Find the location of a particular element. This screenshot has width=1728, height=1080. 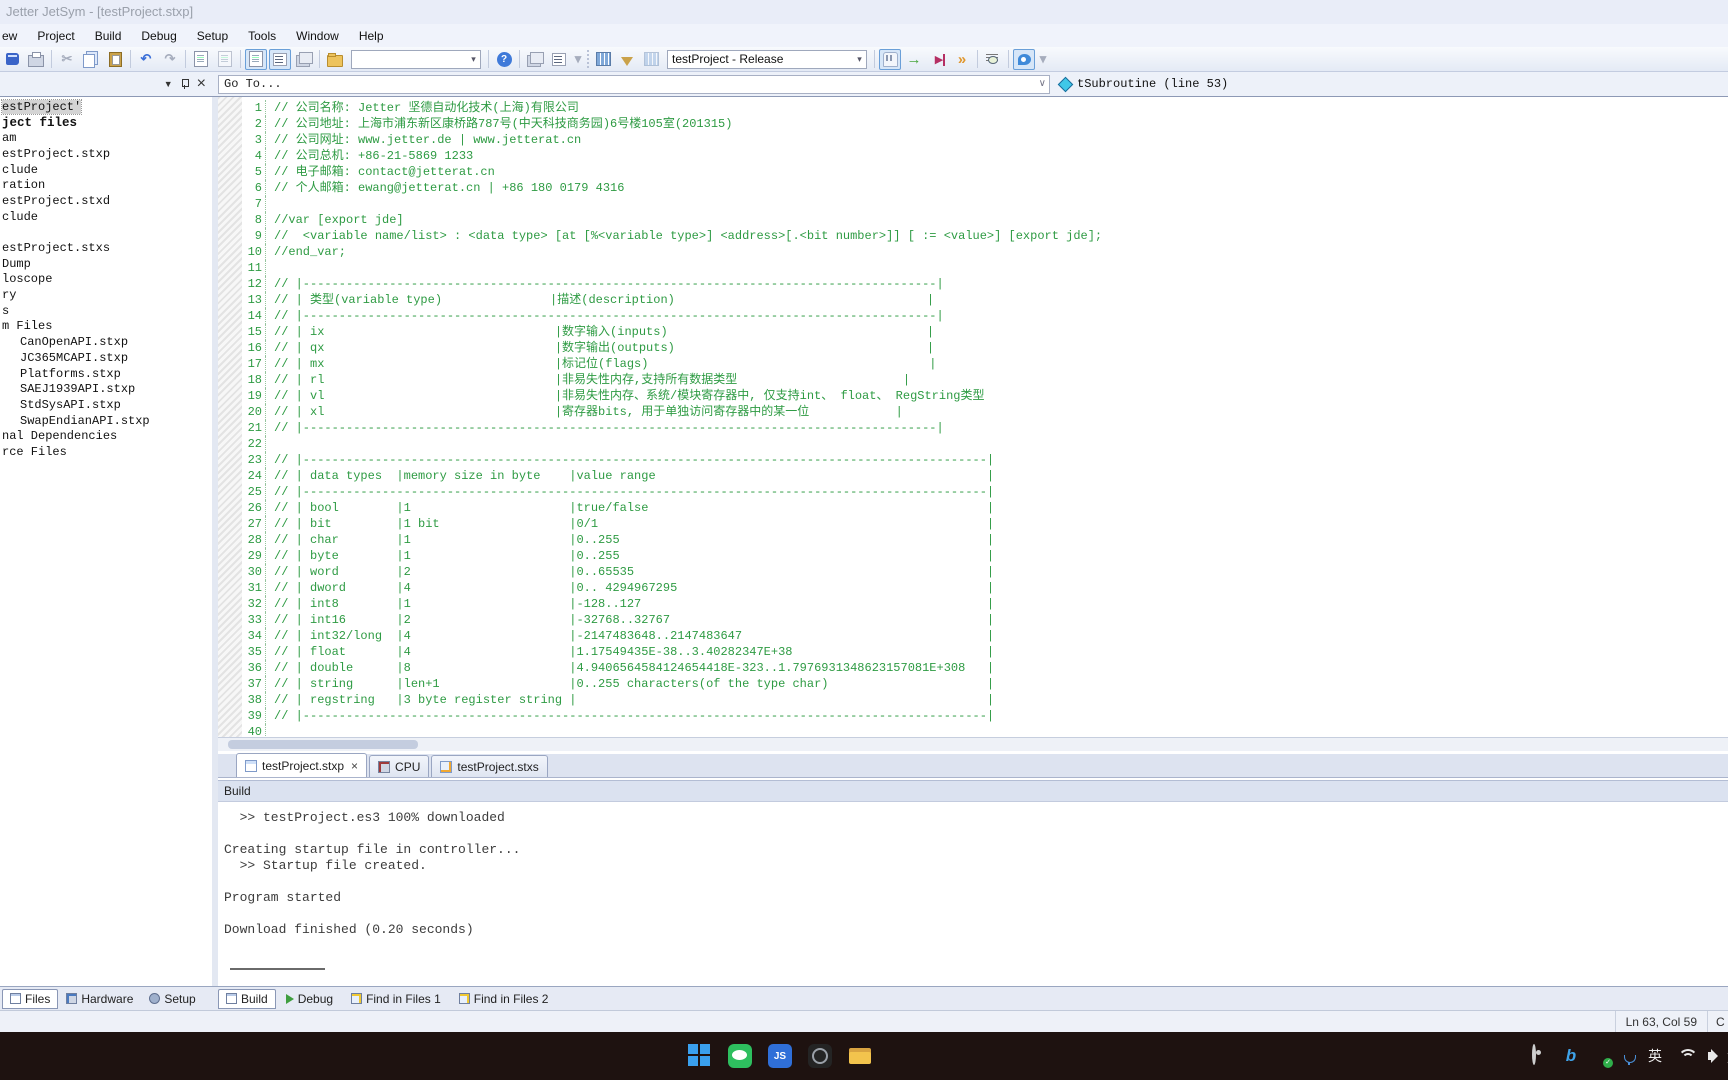

wifi-icon is located at coordinates (1687, 1056).